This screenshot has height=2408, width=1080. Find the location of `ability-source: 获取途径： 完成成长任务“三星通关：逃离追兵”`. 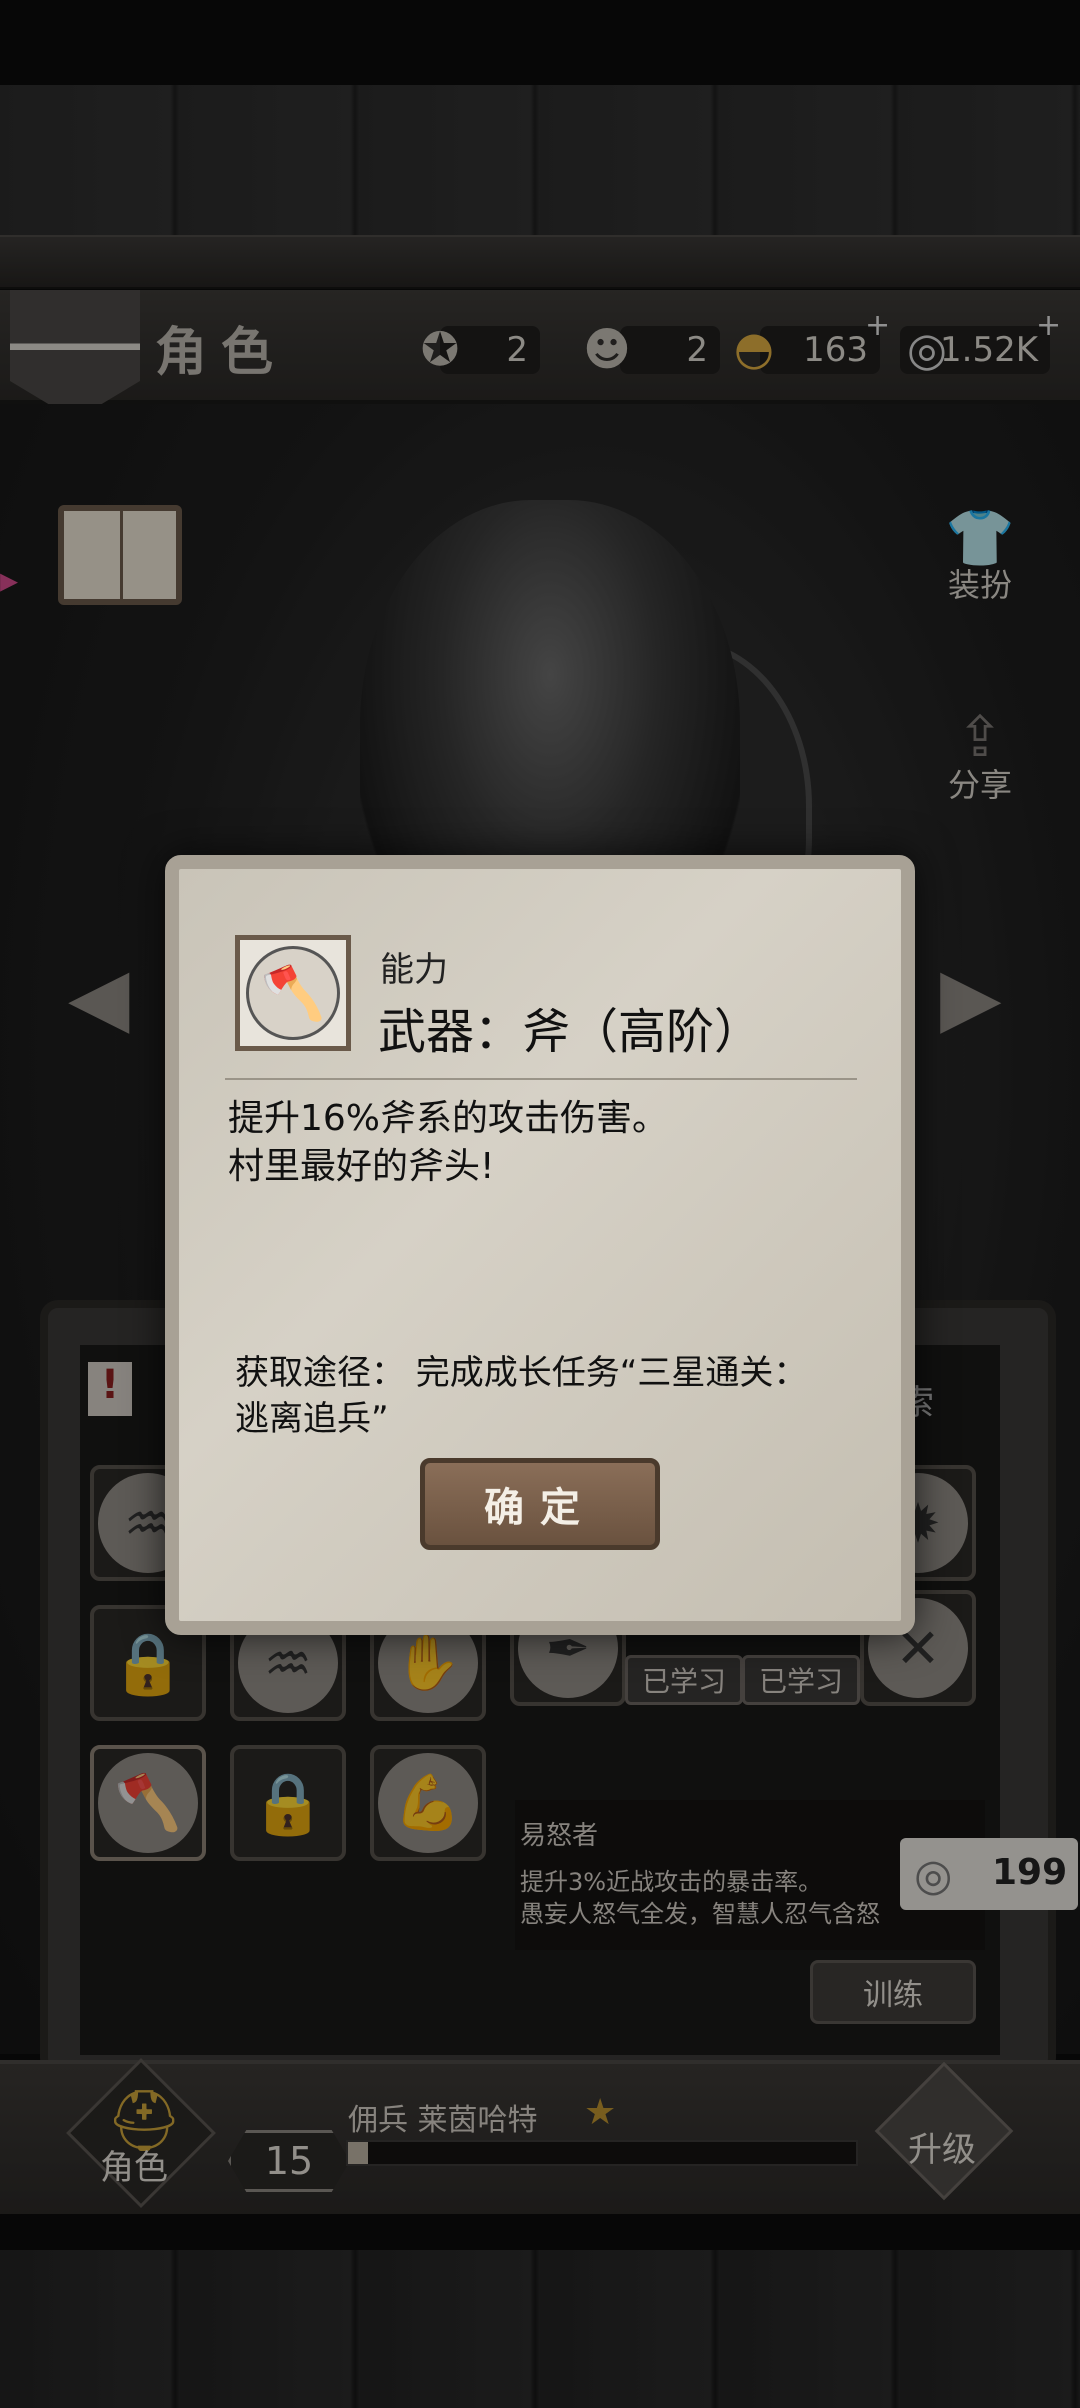

ability-source: 获取途径： 完成成长任务“三星通关：逃离追兵” is located at coordinates (521, 1396).